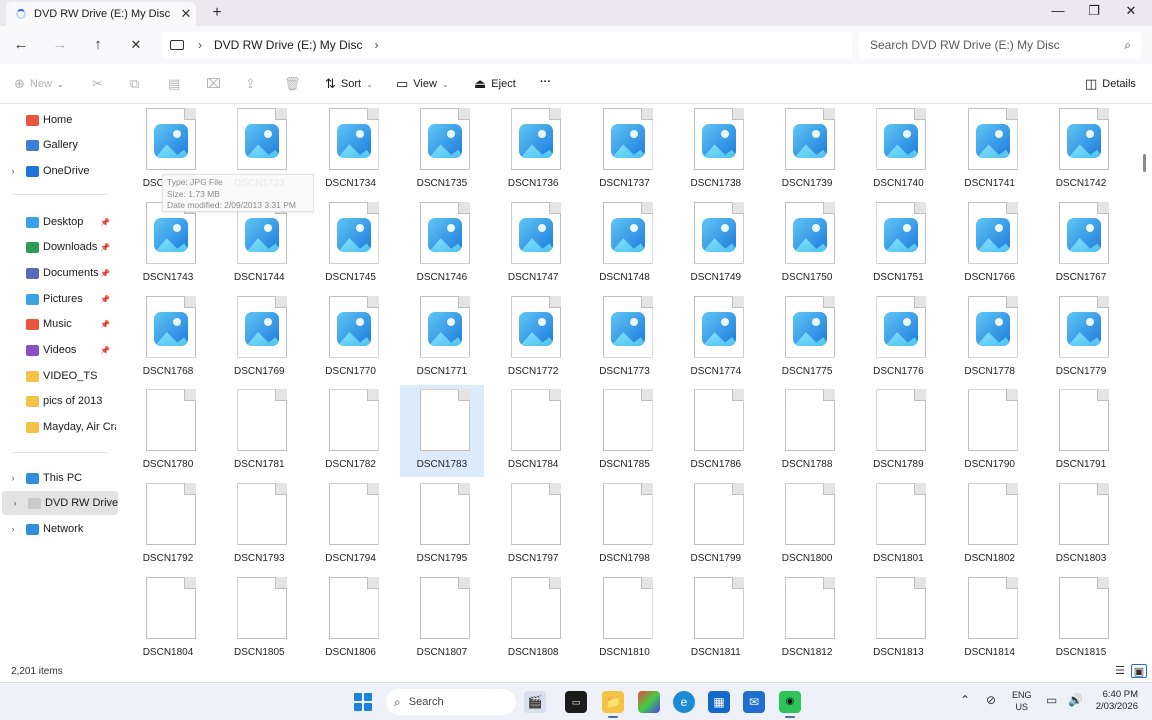 This screenshot has height=720, width=1152. Describe the element at coordinates (216, 84) in the screenshot. I see `rename-button: ⌧` at that location.